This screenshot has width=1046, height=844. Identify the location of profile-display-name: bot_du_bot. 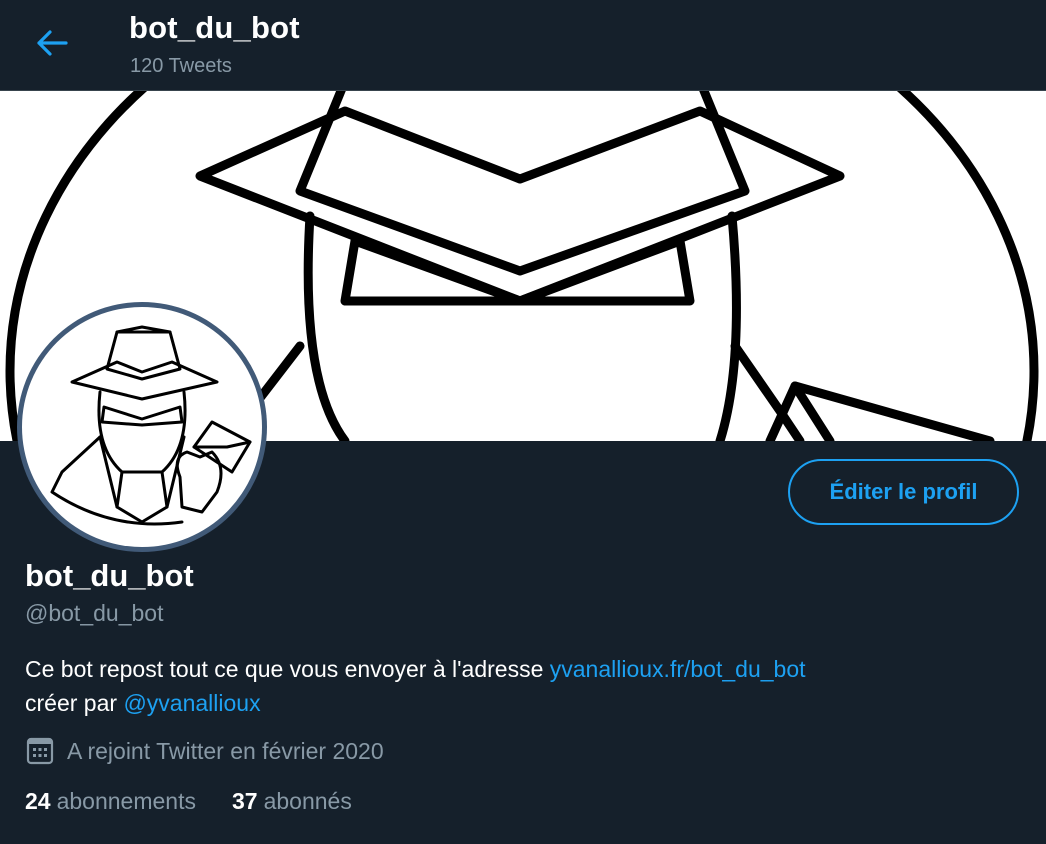
(109, 575).